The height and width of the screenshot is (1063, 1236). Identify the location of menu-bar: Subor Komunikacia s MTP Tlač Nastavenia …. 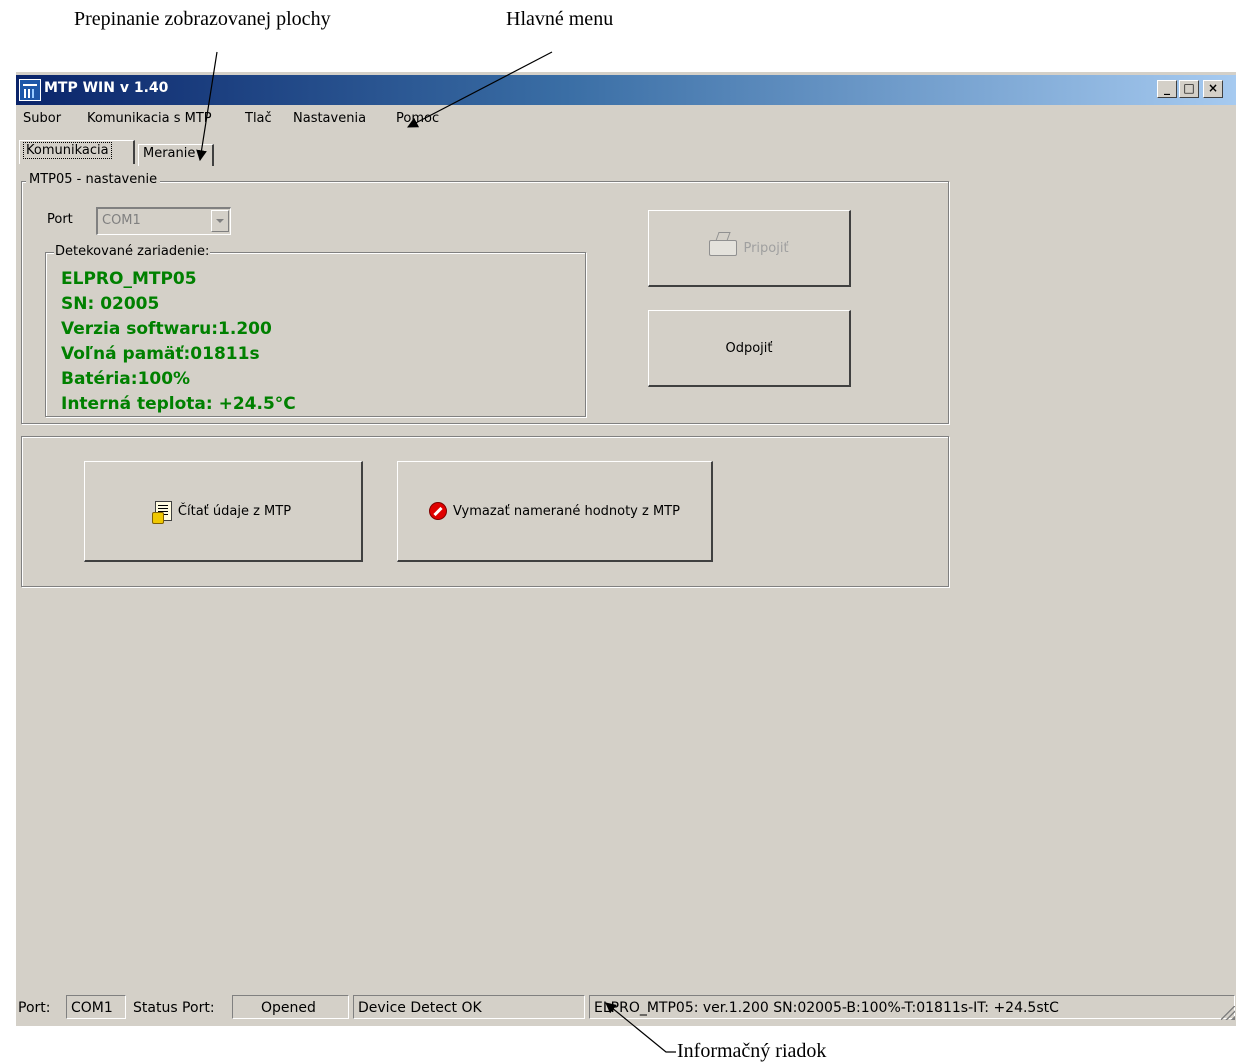
(626, 119).